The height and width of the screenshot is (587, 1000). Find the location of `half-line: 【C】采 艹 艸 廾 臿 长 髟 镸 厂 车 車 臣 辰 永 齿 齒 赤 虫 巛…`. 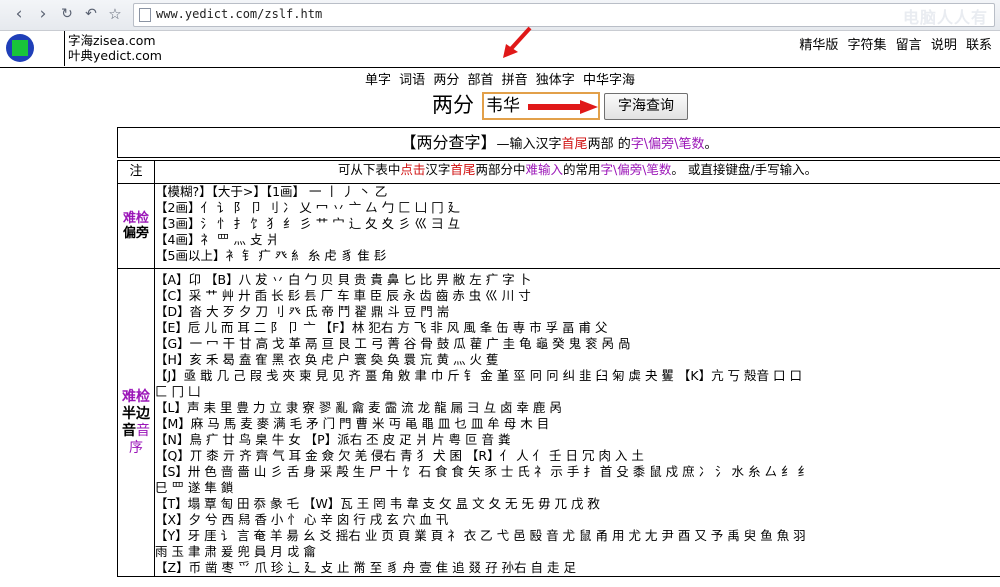

half-line: 【C】采 艹 艸 廾 臿 长 髟 镸 厂 车 車 臣 辰 永 齿 齒 赤 虫 巛… is located at coordinates (578, 296).